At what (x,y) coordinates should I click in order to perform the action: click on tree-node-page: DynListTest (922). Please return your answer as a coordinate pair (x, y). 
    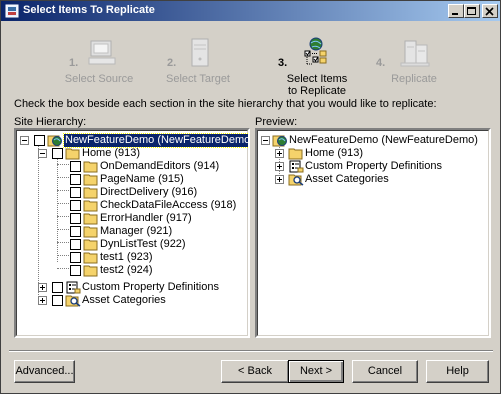
    Looking at the image, I should click on (132, 244).